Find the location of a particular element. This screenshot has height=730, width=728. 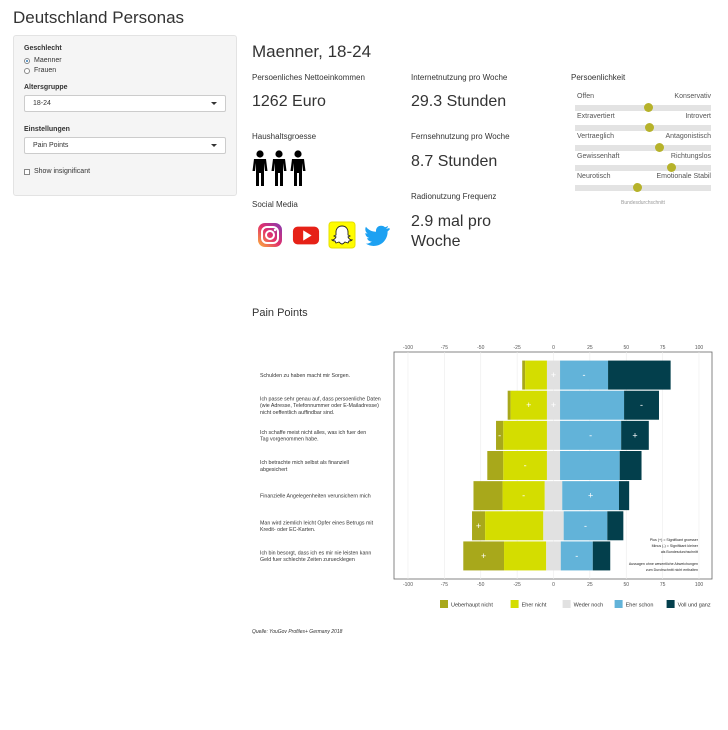

income-label: Persoenliches Nettoeinkommen is located at coordinates (308, 77).